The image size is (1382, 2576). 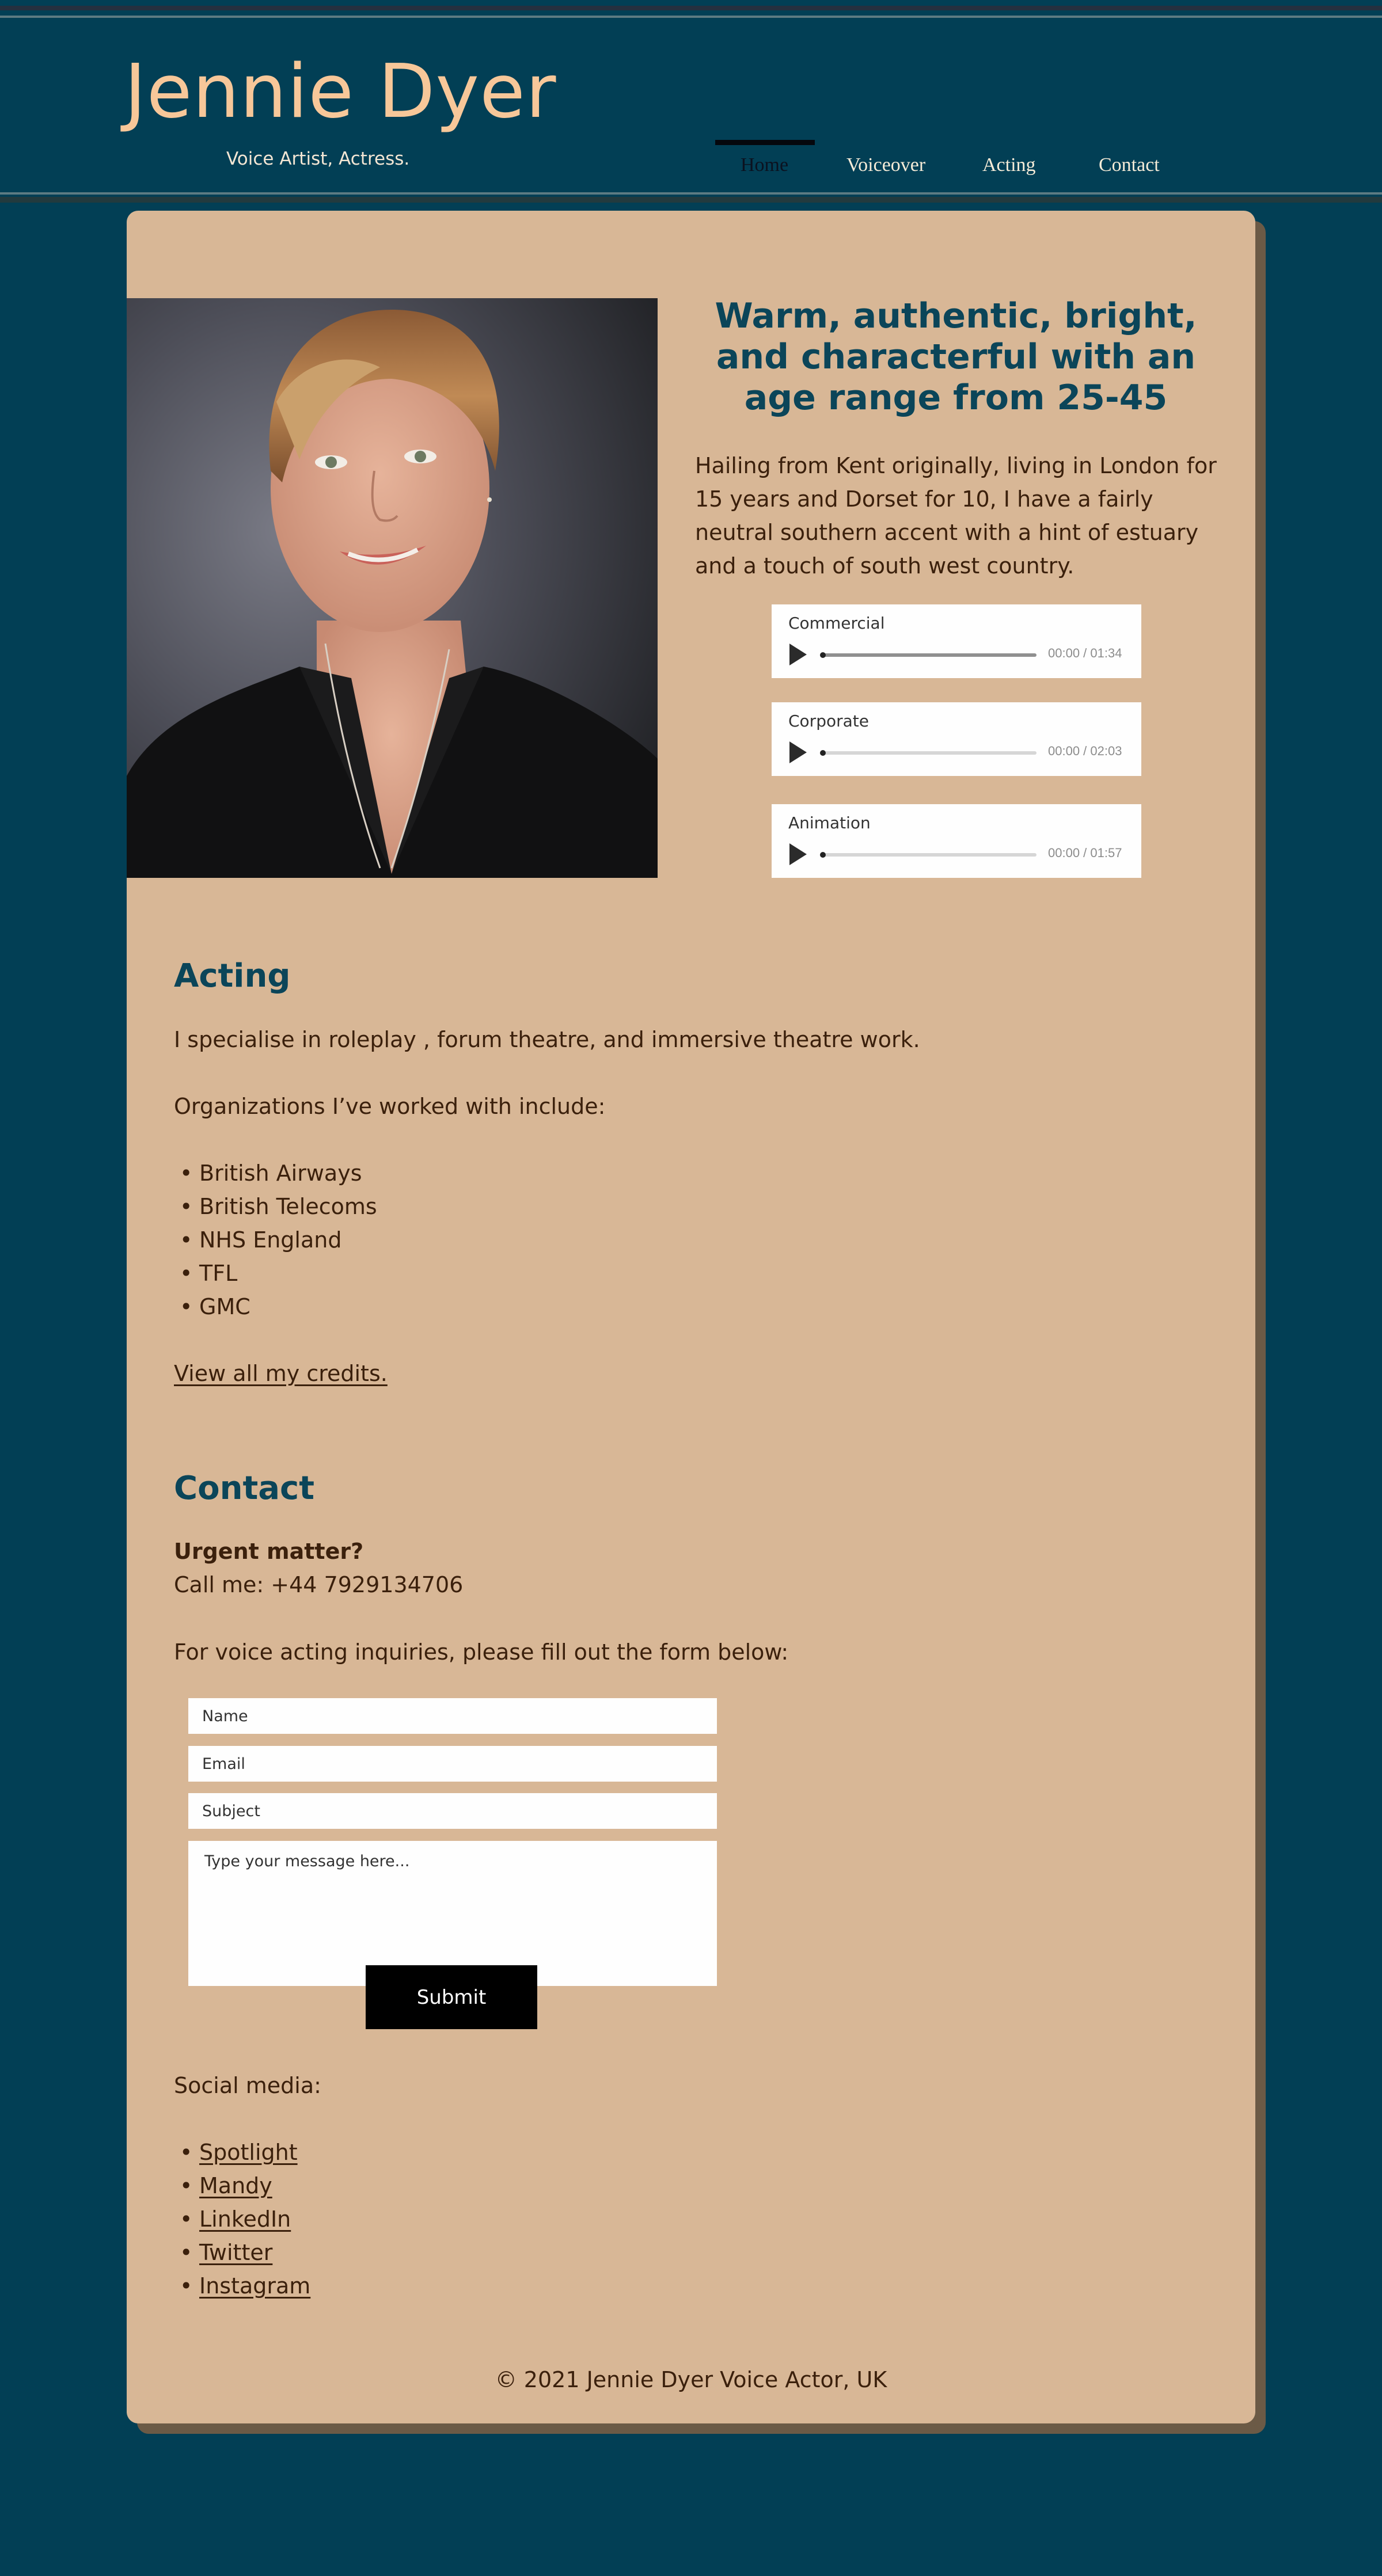 What do you see at coordinates (269, 1552) in the screenshot?
I see `urgent-matter-label: Urgent matter?` at bounding box center [269, 1552].